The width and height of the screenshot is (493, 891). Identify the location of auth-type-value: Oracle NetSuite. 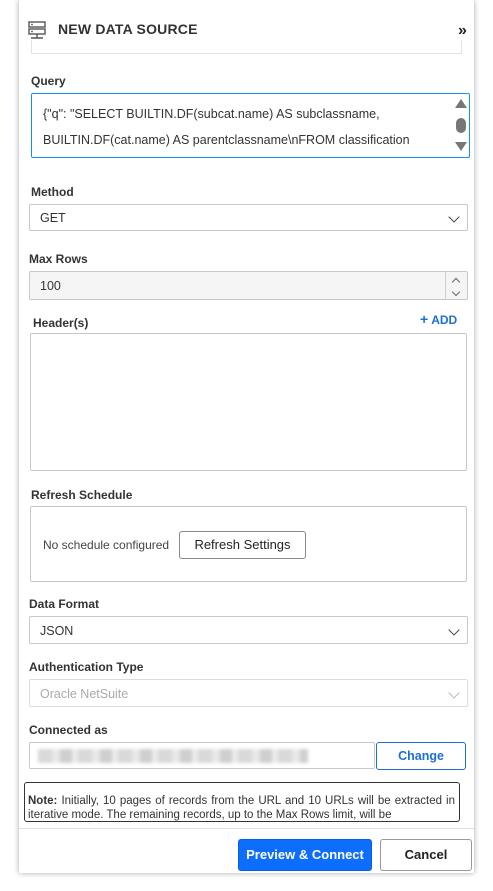
(84, 694).